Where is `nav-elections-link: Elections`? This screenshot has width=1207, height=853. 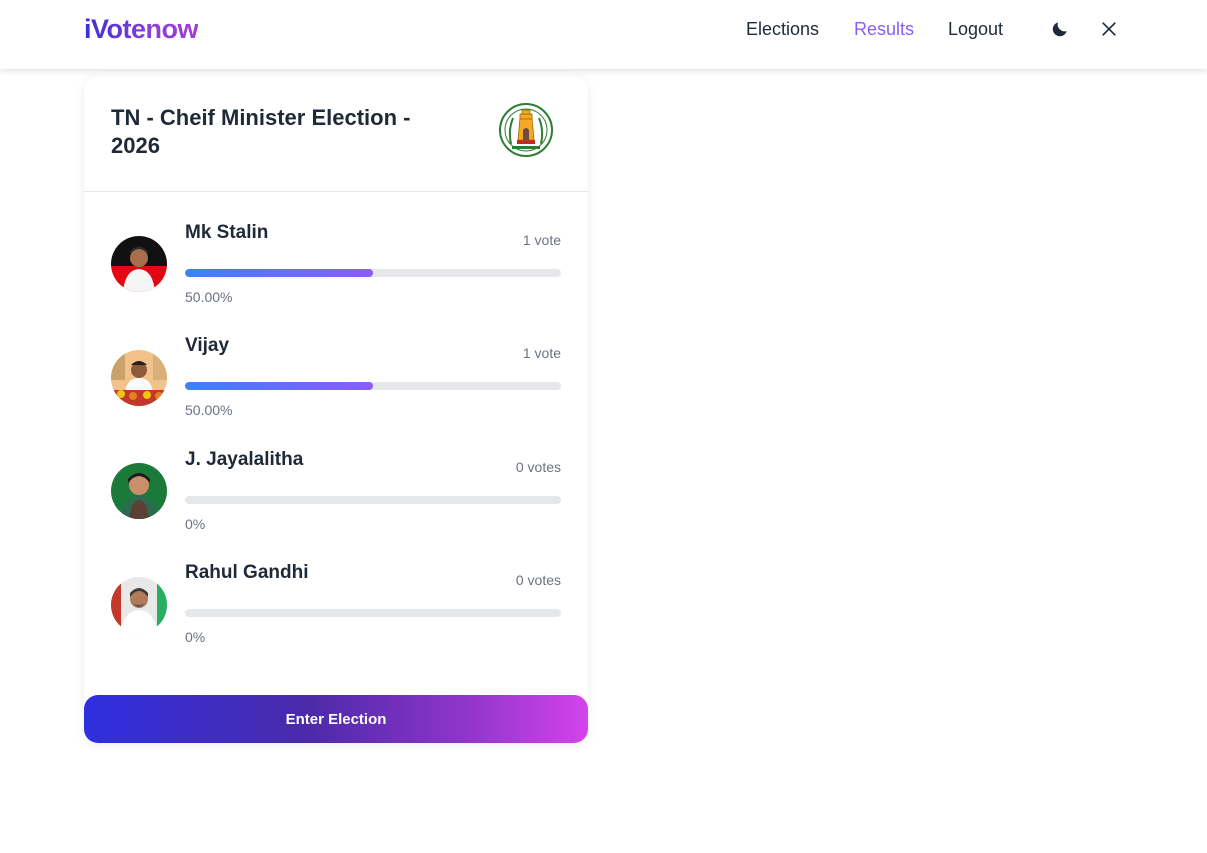 nav-elections-link: Elections is located at coordinates (782, 29).